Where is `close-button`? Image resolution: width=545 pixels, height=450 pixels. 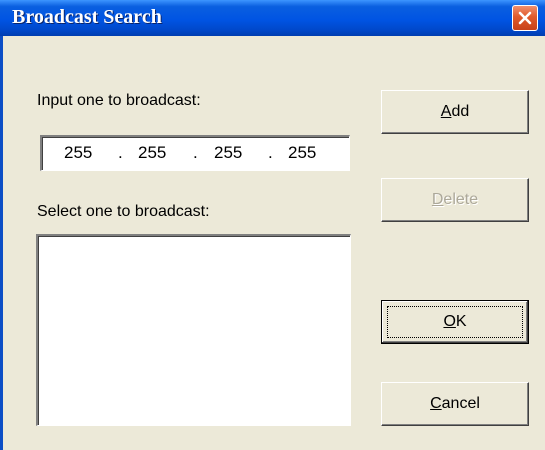 close-button is located at coordinates (525, 18).